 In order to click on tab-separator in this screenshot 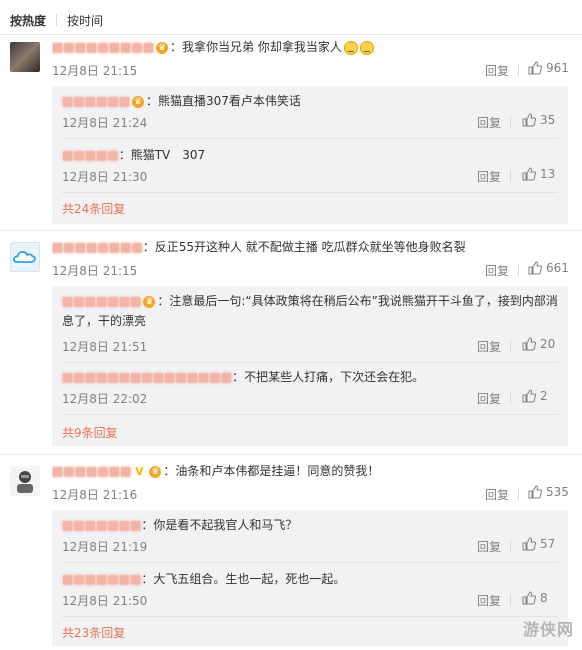, I will do `click(57, 20)`.